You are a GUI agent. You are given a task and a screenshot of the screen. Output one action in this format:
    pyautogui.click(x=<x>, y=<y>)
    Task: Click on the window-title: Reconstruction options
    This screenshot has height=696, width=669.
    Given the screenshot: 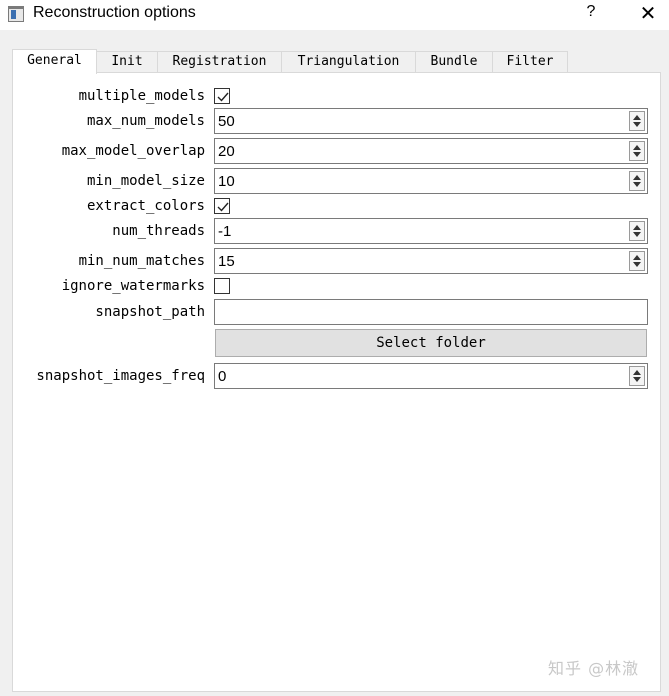 What is the action you would take?
    pyautogui.click(x=114, y=12)
    